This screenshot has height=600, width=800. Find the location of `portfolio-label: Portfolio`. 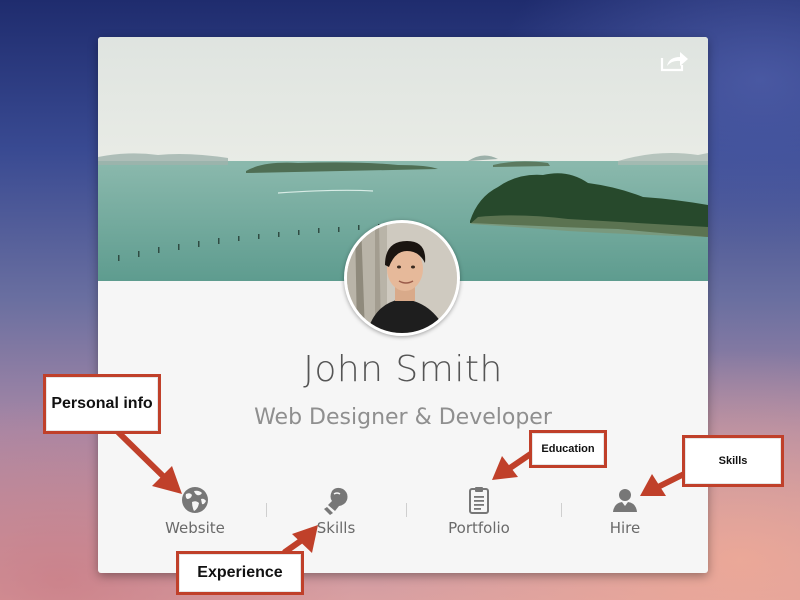

portfolio-label: Portfolio is located at coordinates (479, 528).